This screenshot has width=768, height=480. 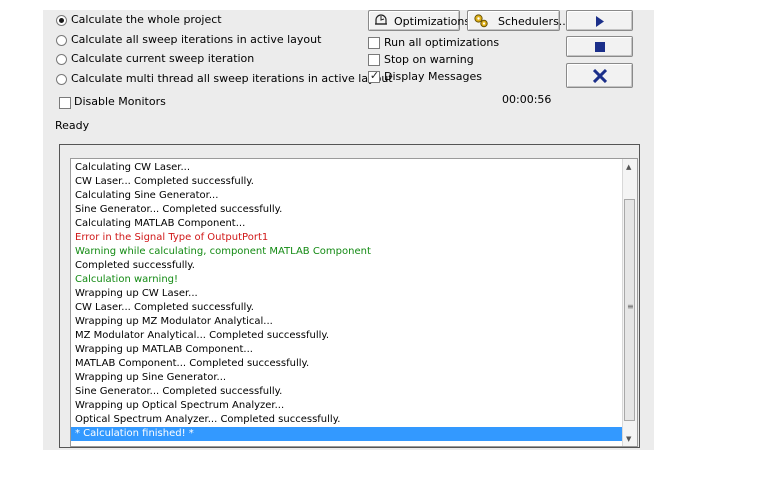 I want to click on scroll-up-arrow-icon: ▲, so click(x=628, y=167).